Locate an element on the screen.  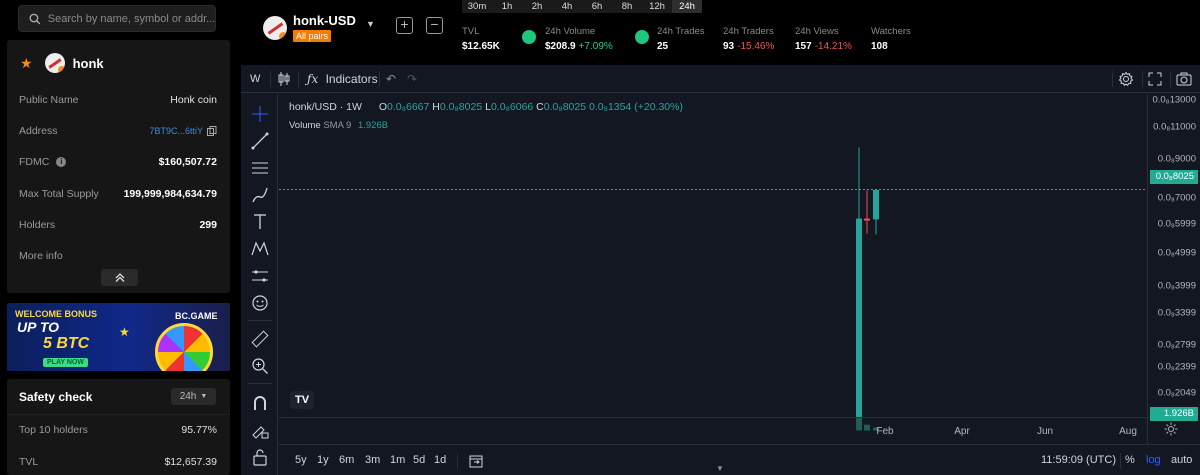
tab-6h: 6h is located at coordinates (597, 6).